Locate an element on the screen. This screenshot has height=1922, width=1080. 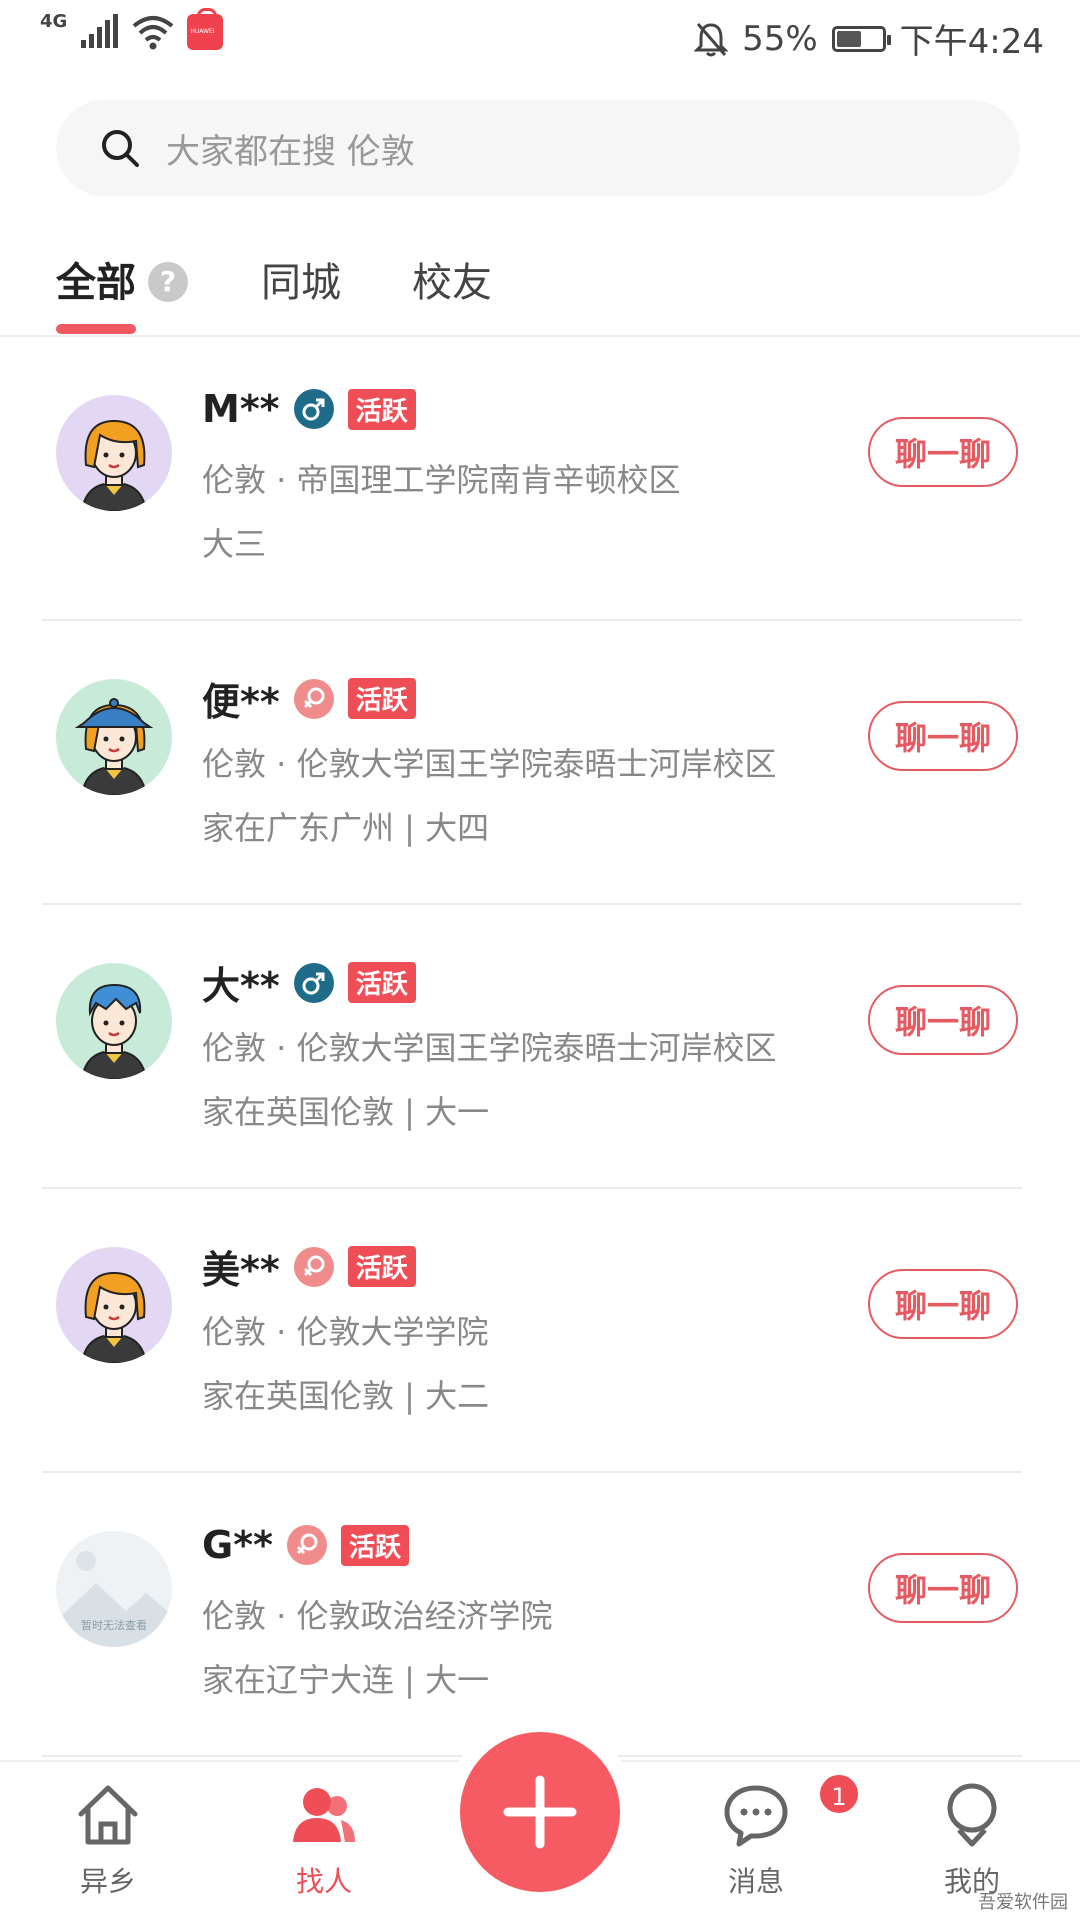
tab-alumni: 校友 is located at coordinates (452, 279).